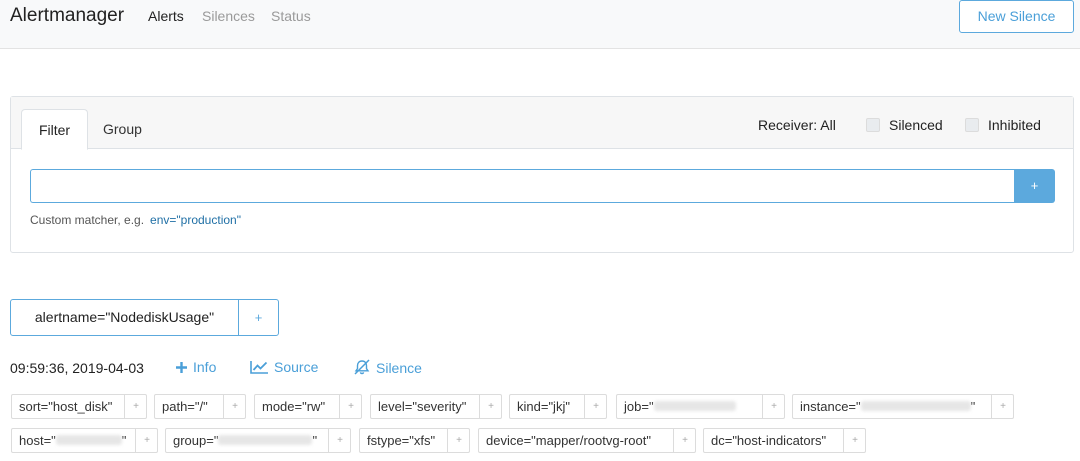  Describe the element at coordinates (916, 125) in the screenshot. I see `silenced-label: Silenced` at that location.